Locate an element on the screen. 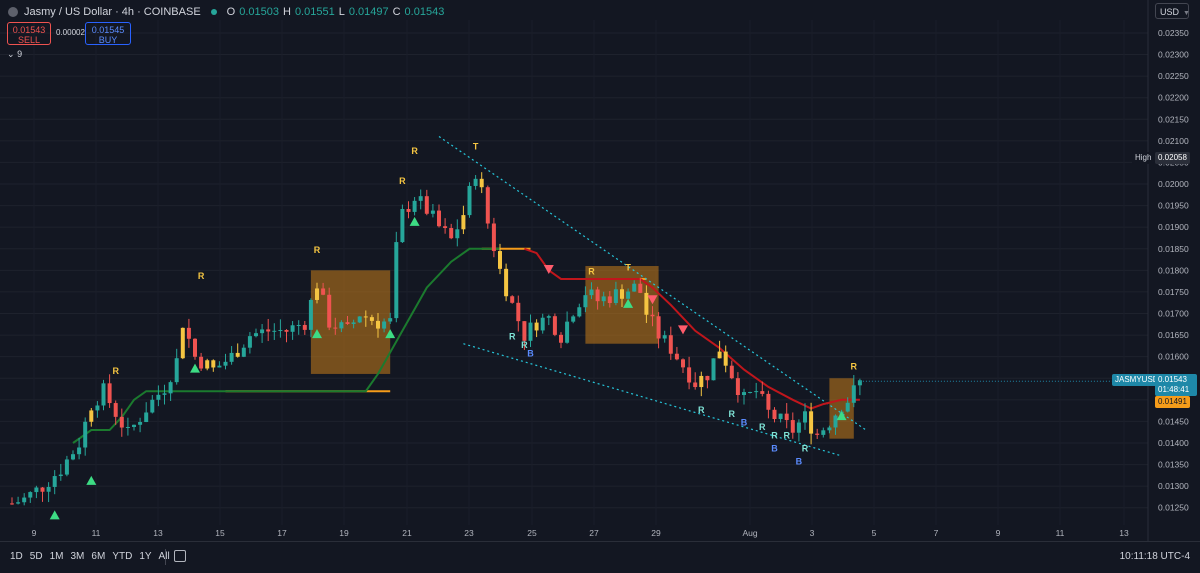 The width and height of the screenshot is (1200, 573). indicators-count: 9 is located at coordinates (20, 54).